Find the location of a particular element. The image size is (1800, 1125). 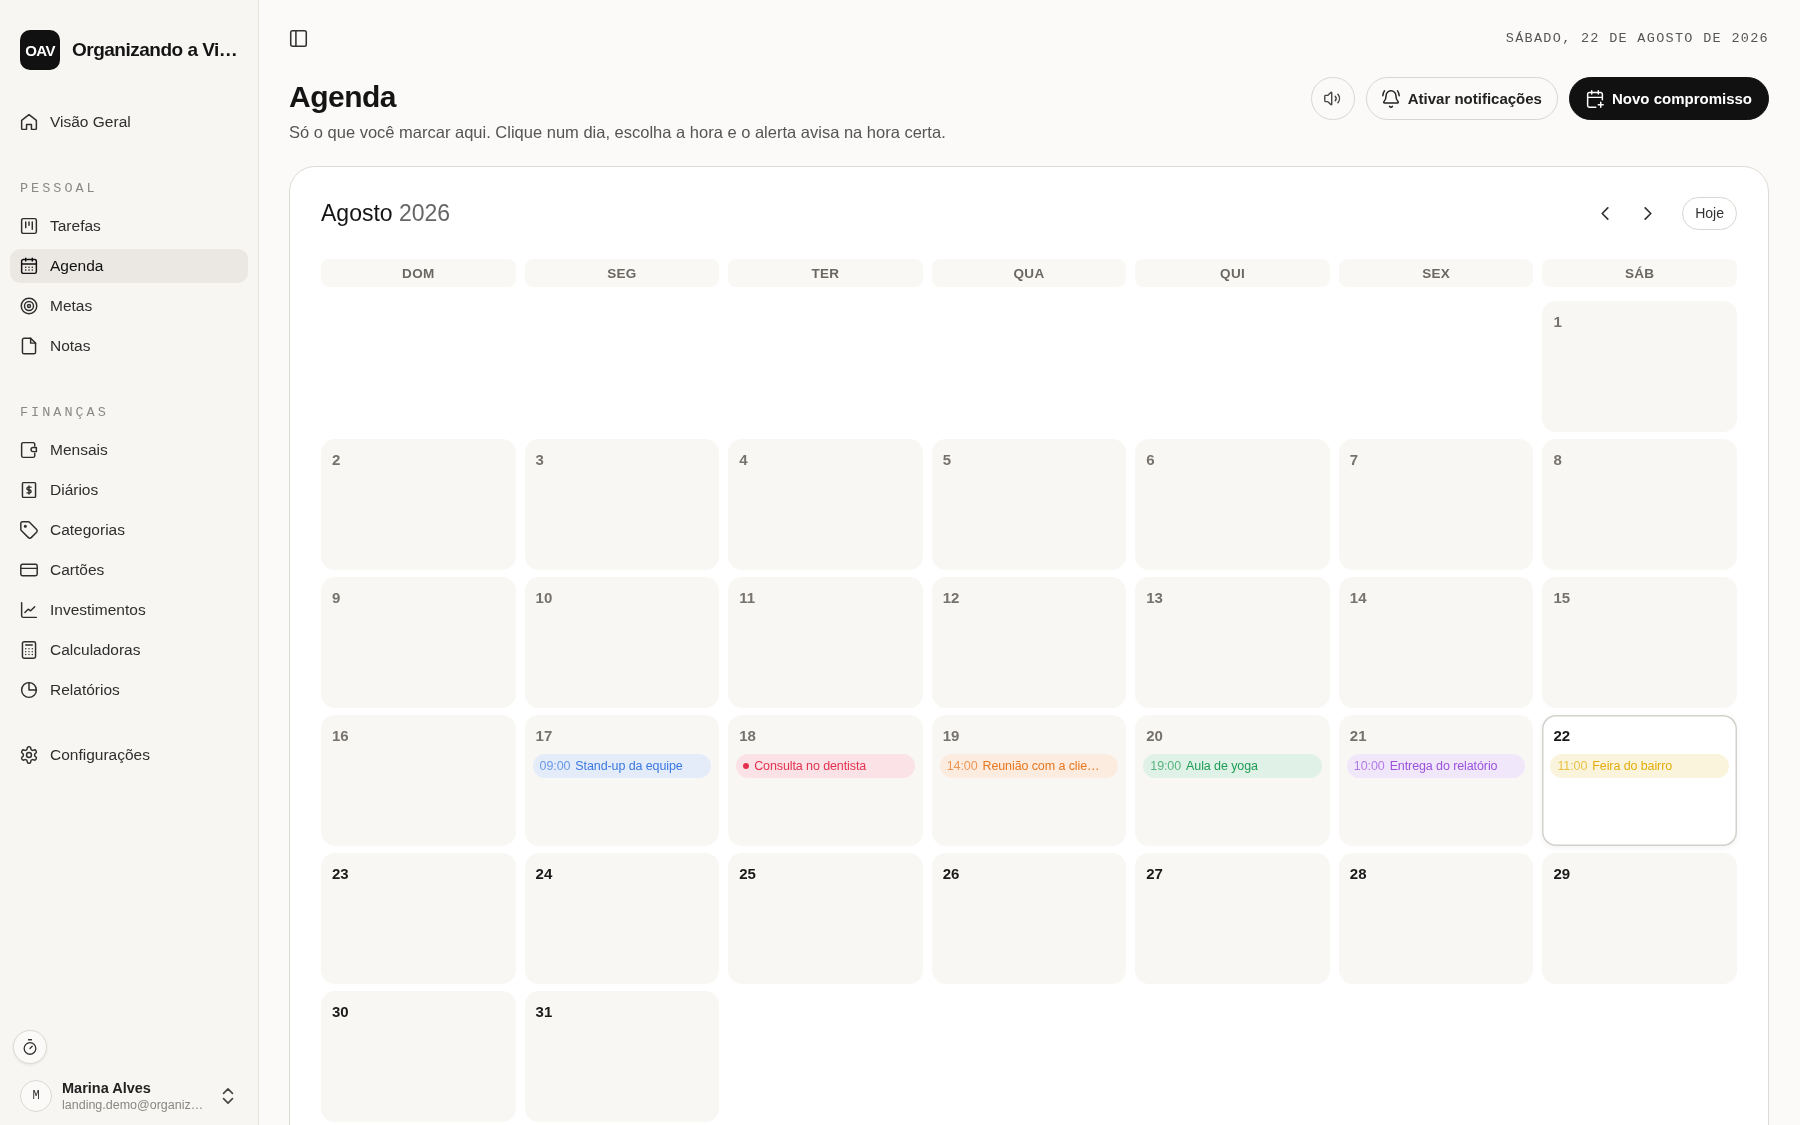

sidebar-item: Tarefas is located at coordinates (129, 226).